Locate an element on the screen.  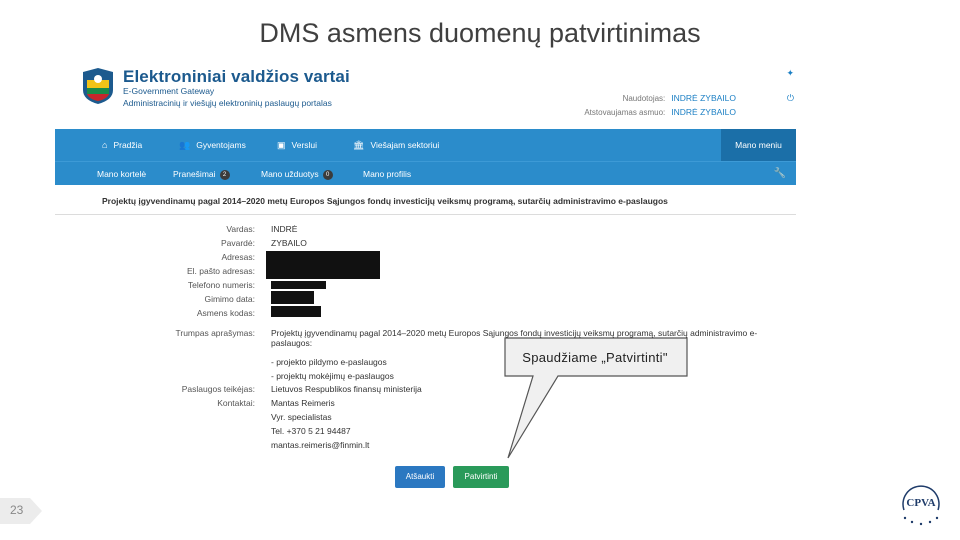
field-label: Telefono numeris: is located at coordinates (221, 285).